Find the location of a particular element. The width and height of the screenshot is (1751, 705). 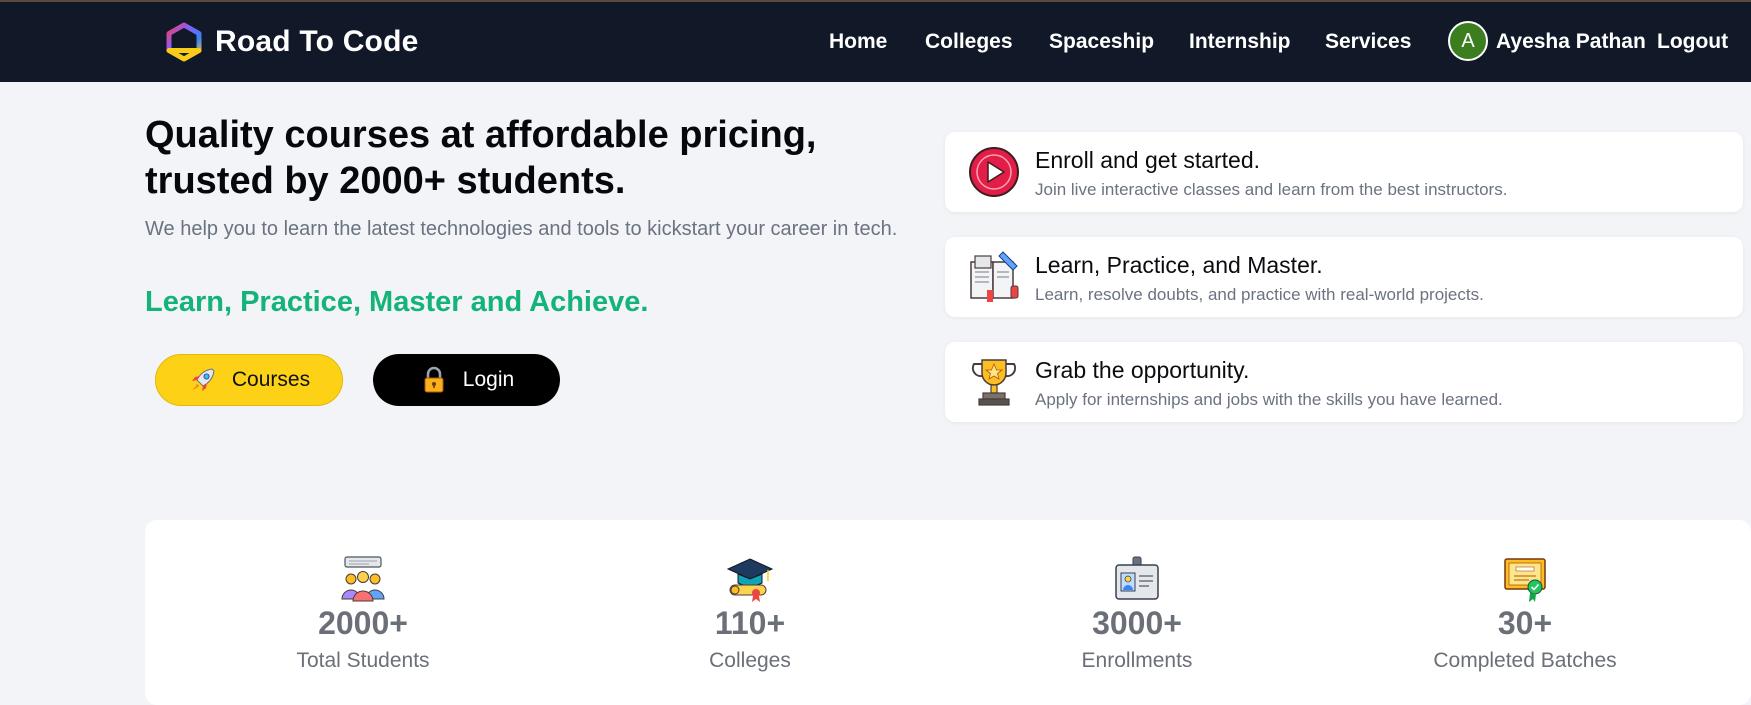

lock-icon is located at coordinates (434, 379).